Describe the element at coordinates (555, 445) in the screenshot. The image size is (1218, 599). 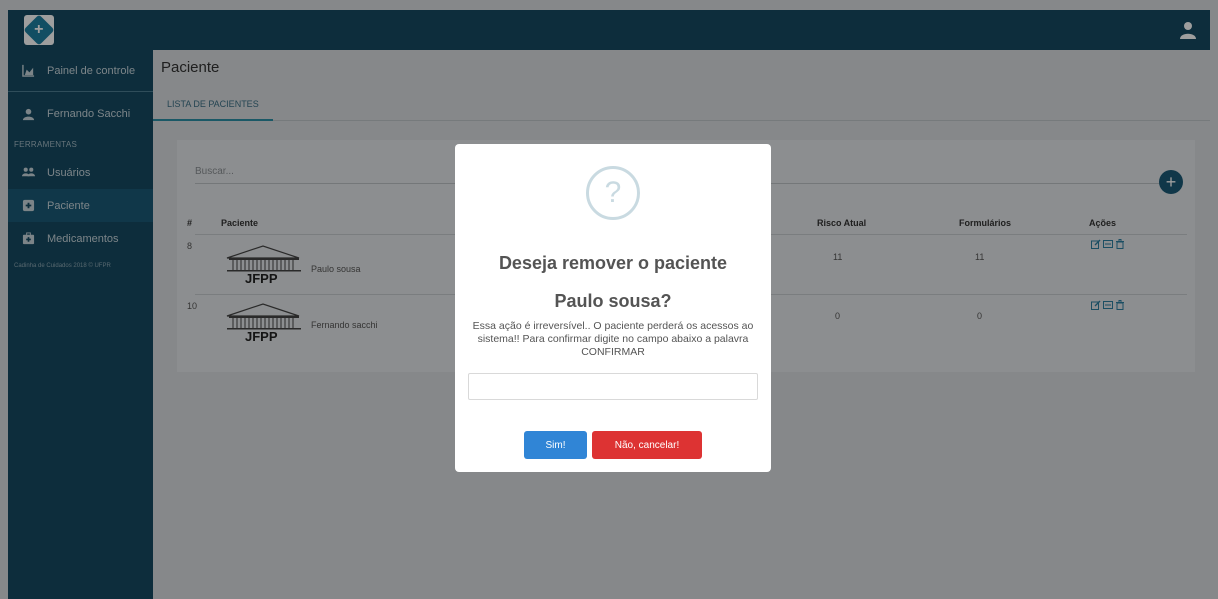
I see `confirm-button: Sim!` at that location.